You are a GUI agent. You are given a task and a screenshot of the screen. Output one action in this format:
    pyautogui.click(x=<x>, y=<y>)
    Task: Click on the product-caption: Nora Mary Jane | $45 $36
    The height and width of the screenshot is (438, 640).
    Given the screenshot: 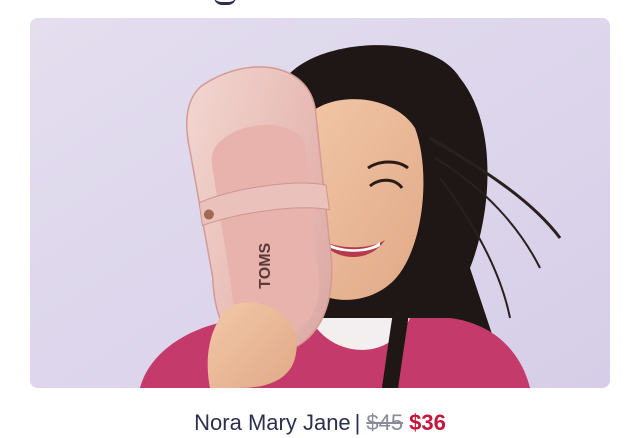 What is the action you would take?
    pyautogui.click(x=320, y=423)
    